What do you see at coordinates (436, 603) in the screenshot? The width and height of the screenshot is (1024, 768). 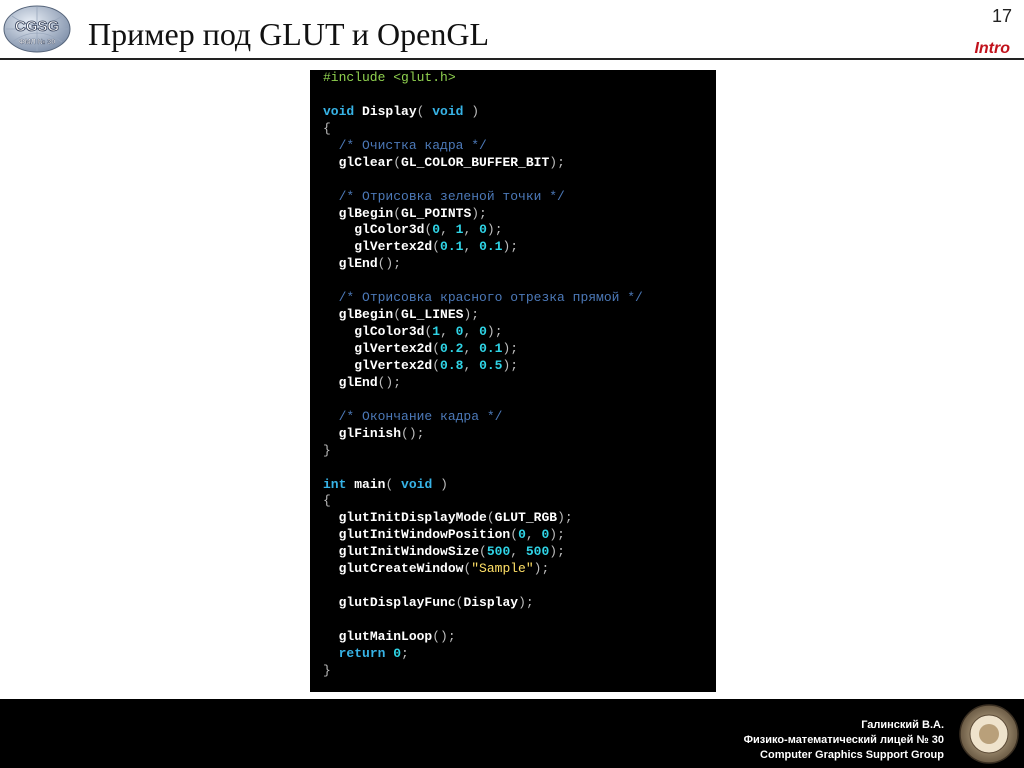 I see `code-line: glutDisplayFunc(Display);` at bounding box center [436, 603].